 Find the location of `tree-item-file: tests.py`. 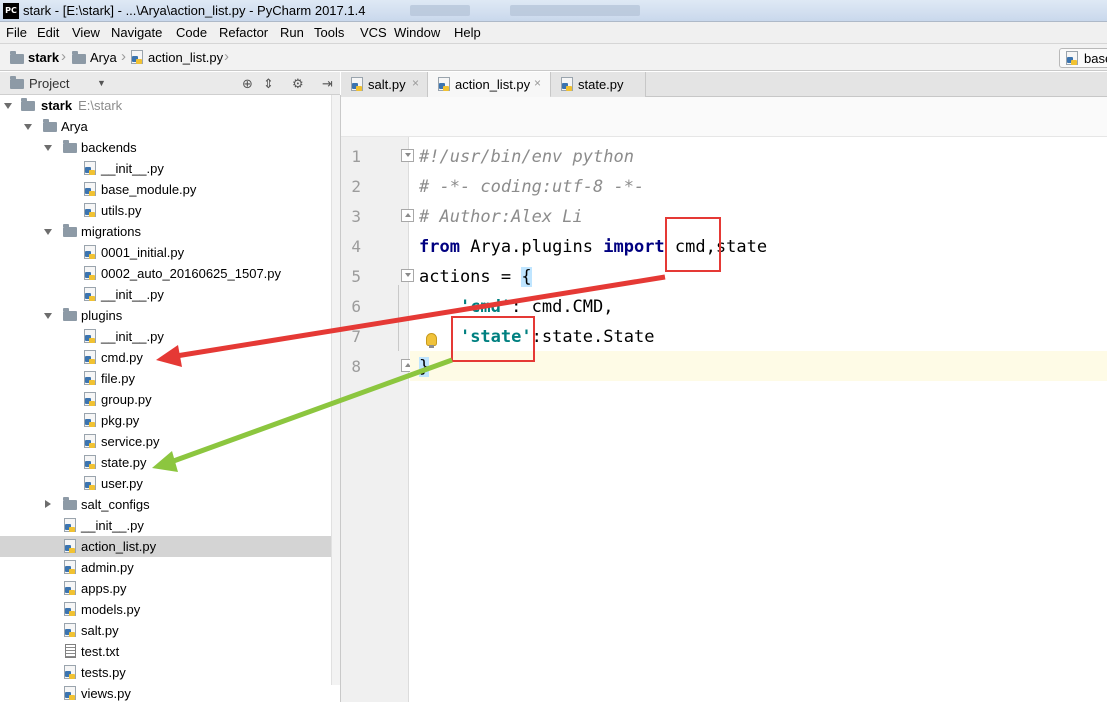

tree-item-file: tests.py is located at coordinates (170, 672).